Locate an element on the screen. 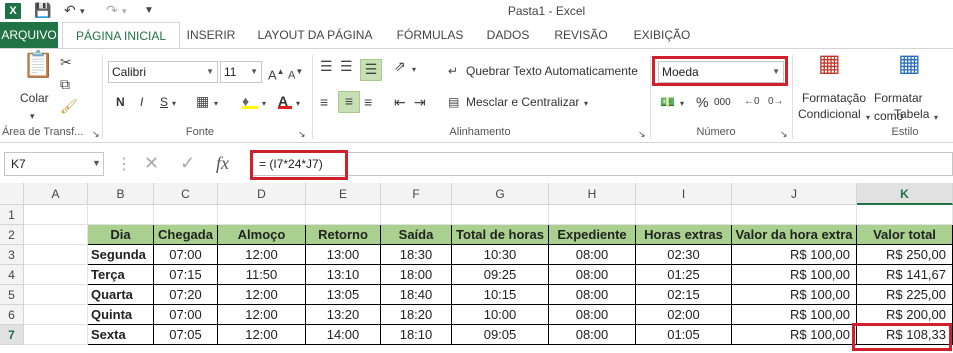 This screenshot has width=953, height=353. cell-i1 is located at coordinates (684, 215).